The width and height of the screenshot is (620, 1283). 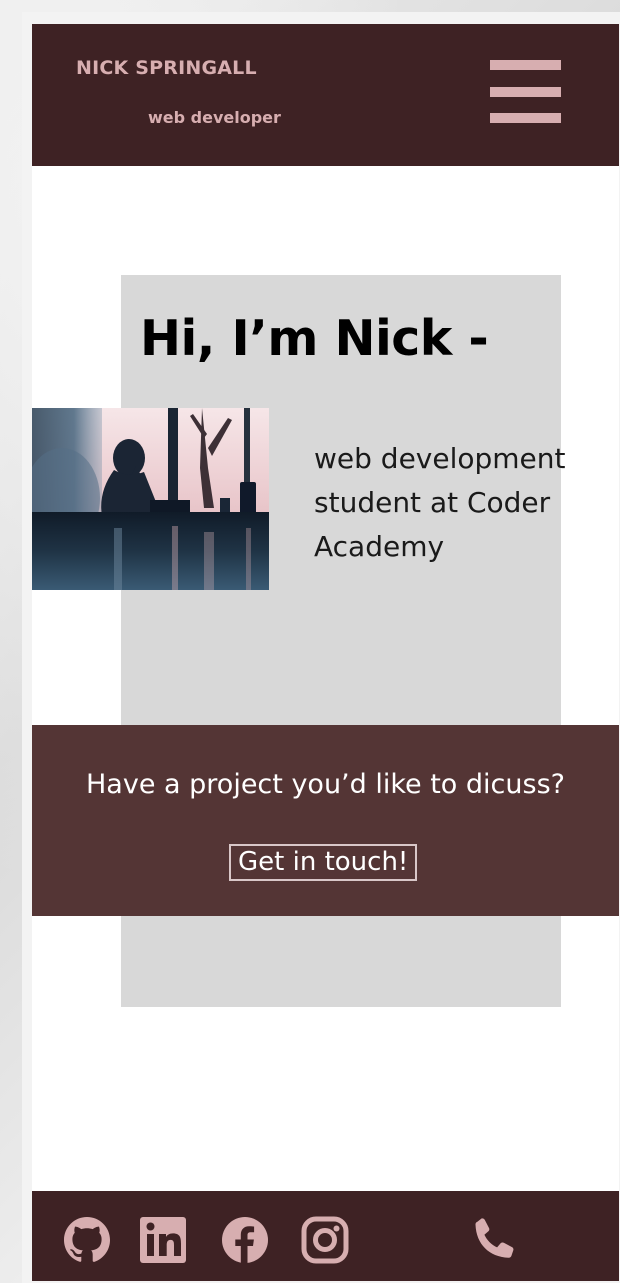 I want to click on photo-illustration, so click(x=150, y=499).